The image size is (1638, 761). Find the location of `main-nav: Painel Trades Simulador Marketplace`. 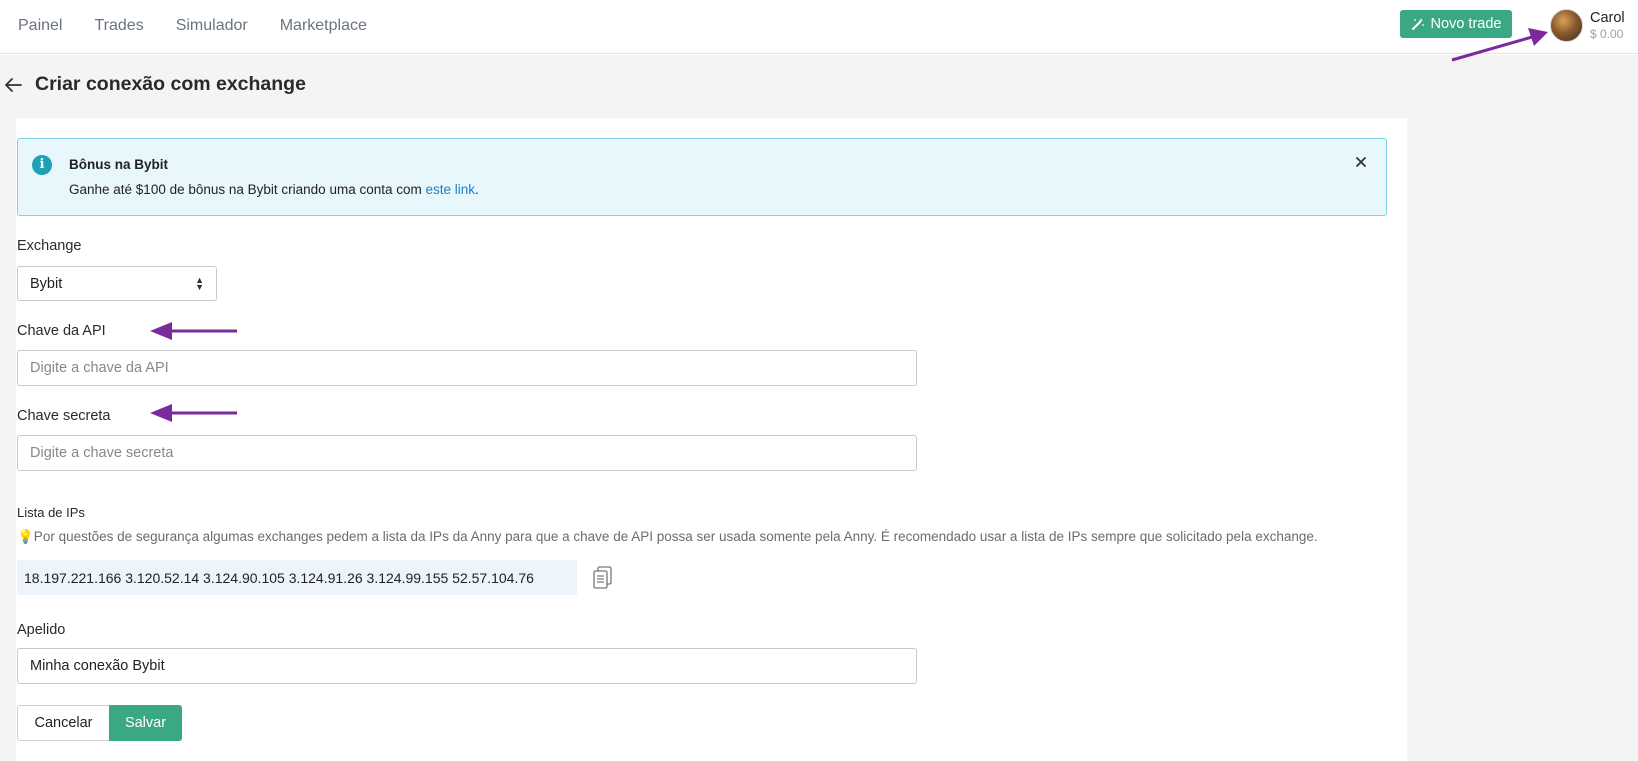

main-nav: Painel Trades Simulador Marketplace is located at coordinates (208, 26).